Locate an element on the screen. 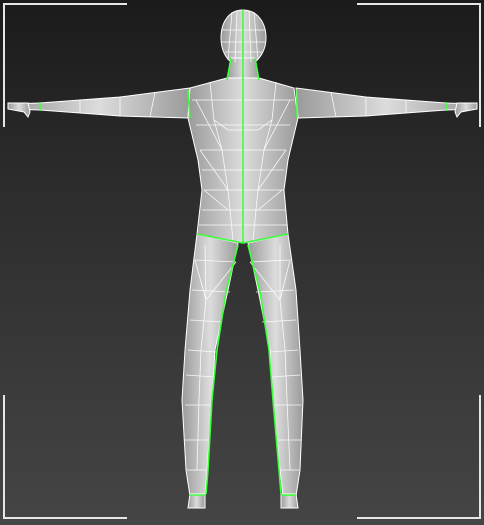  mesh-right-leg is located at coordinates (275, 365).